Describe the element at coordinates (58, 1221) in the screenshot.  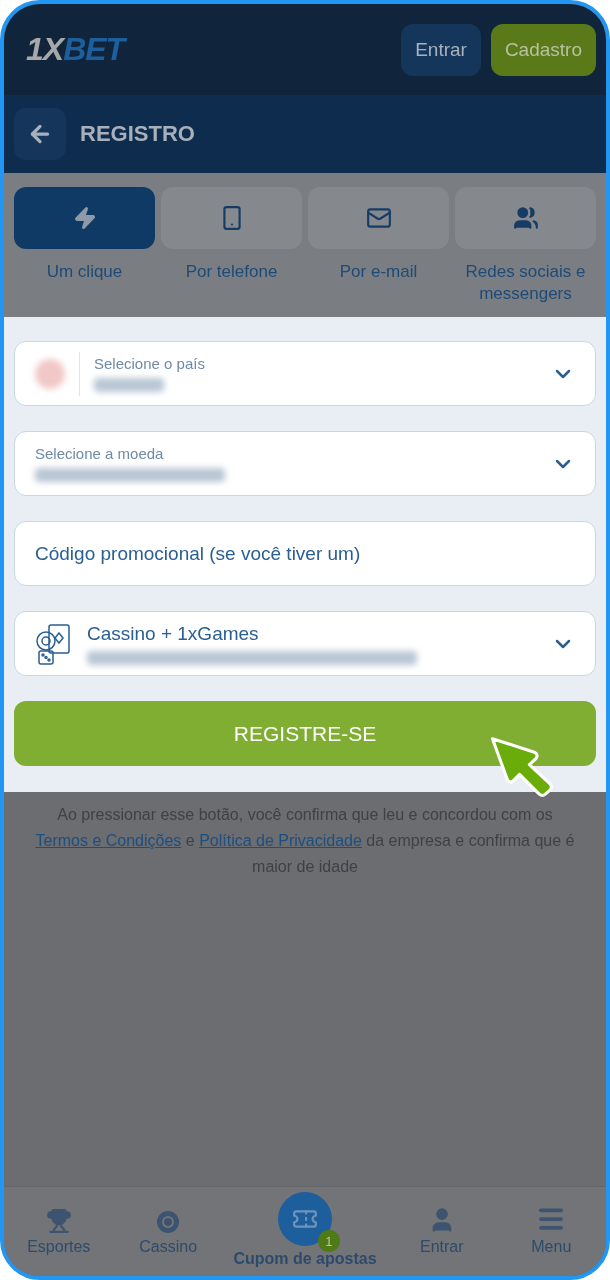
I see `trophy-icon` at that location.